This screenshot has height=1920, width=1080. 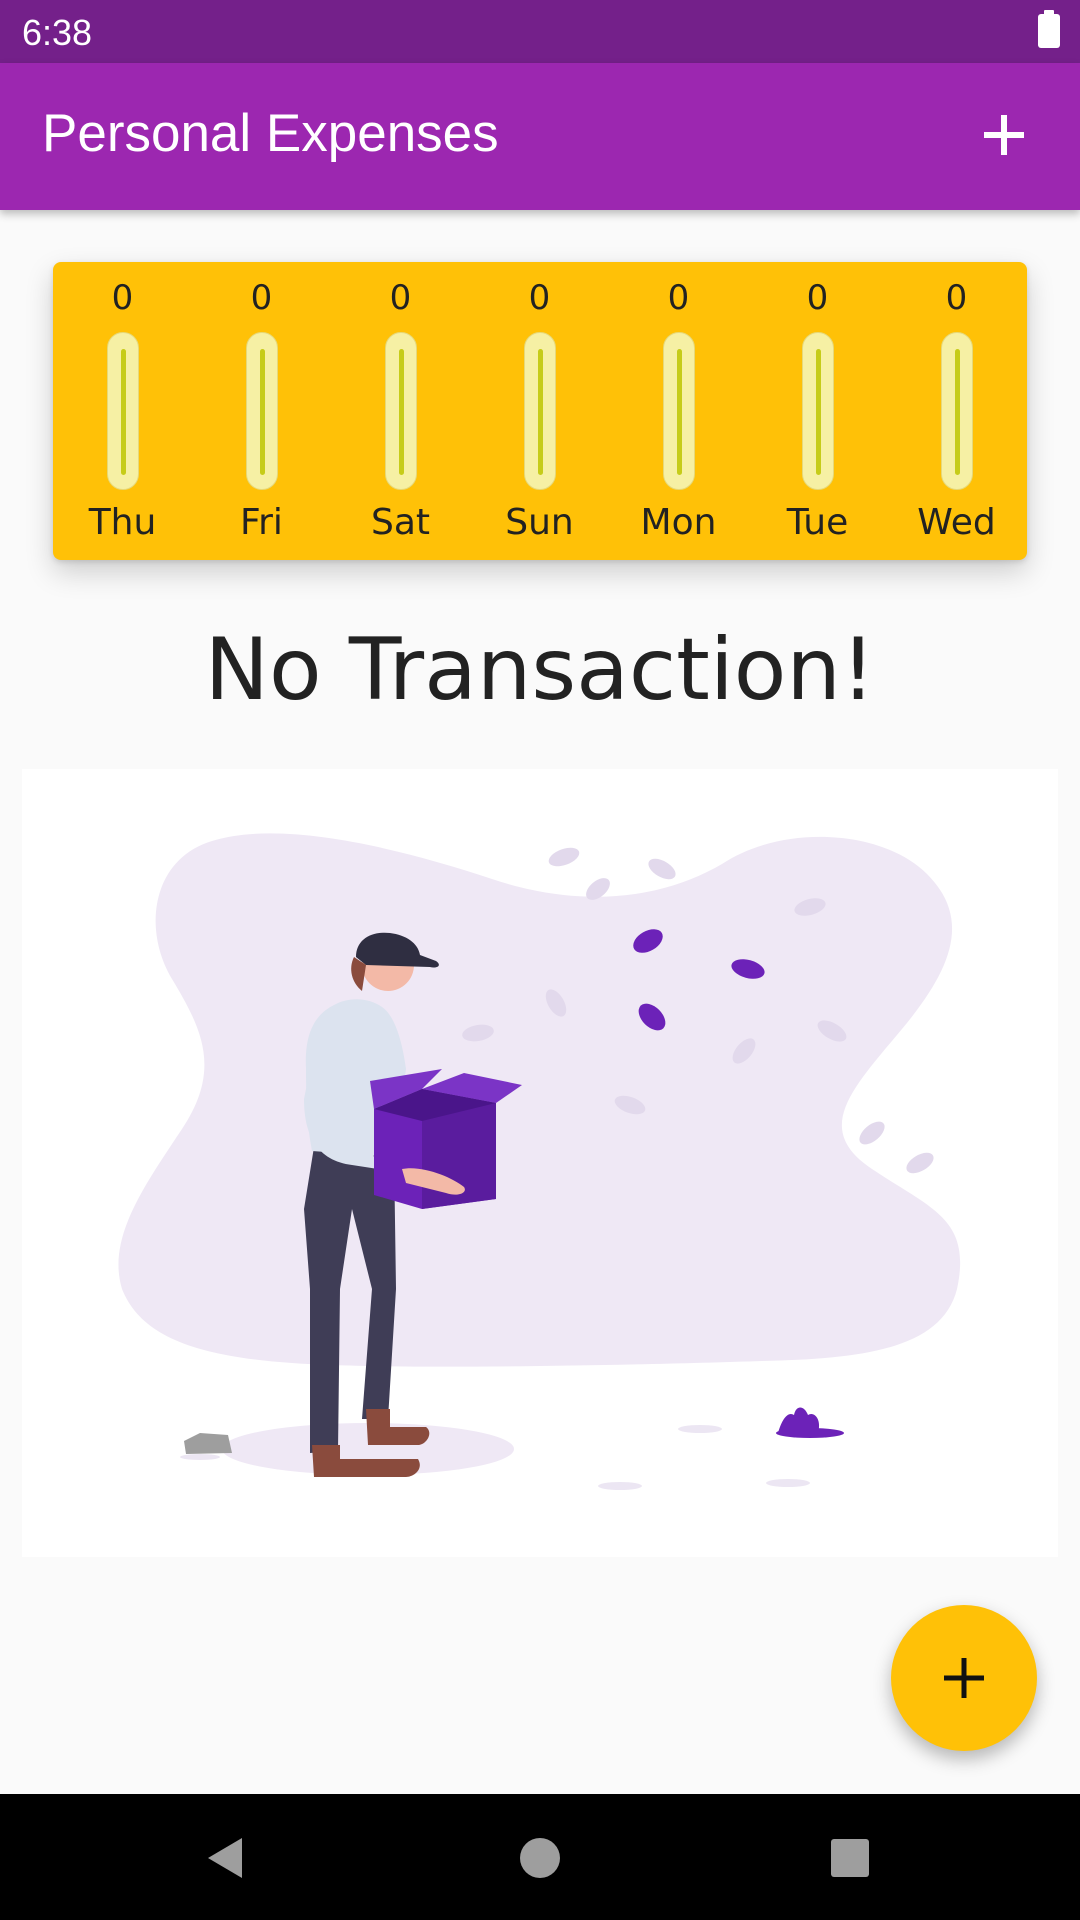 What do you see at coordinates (678, 522) in the screenshot?
I see `day-label: Mon` at bounding box center [678, 522].